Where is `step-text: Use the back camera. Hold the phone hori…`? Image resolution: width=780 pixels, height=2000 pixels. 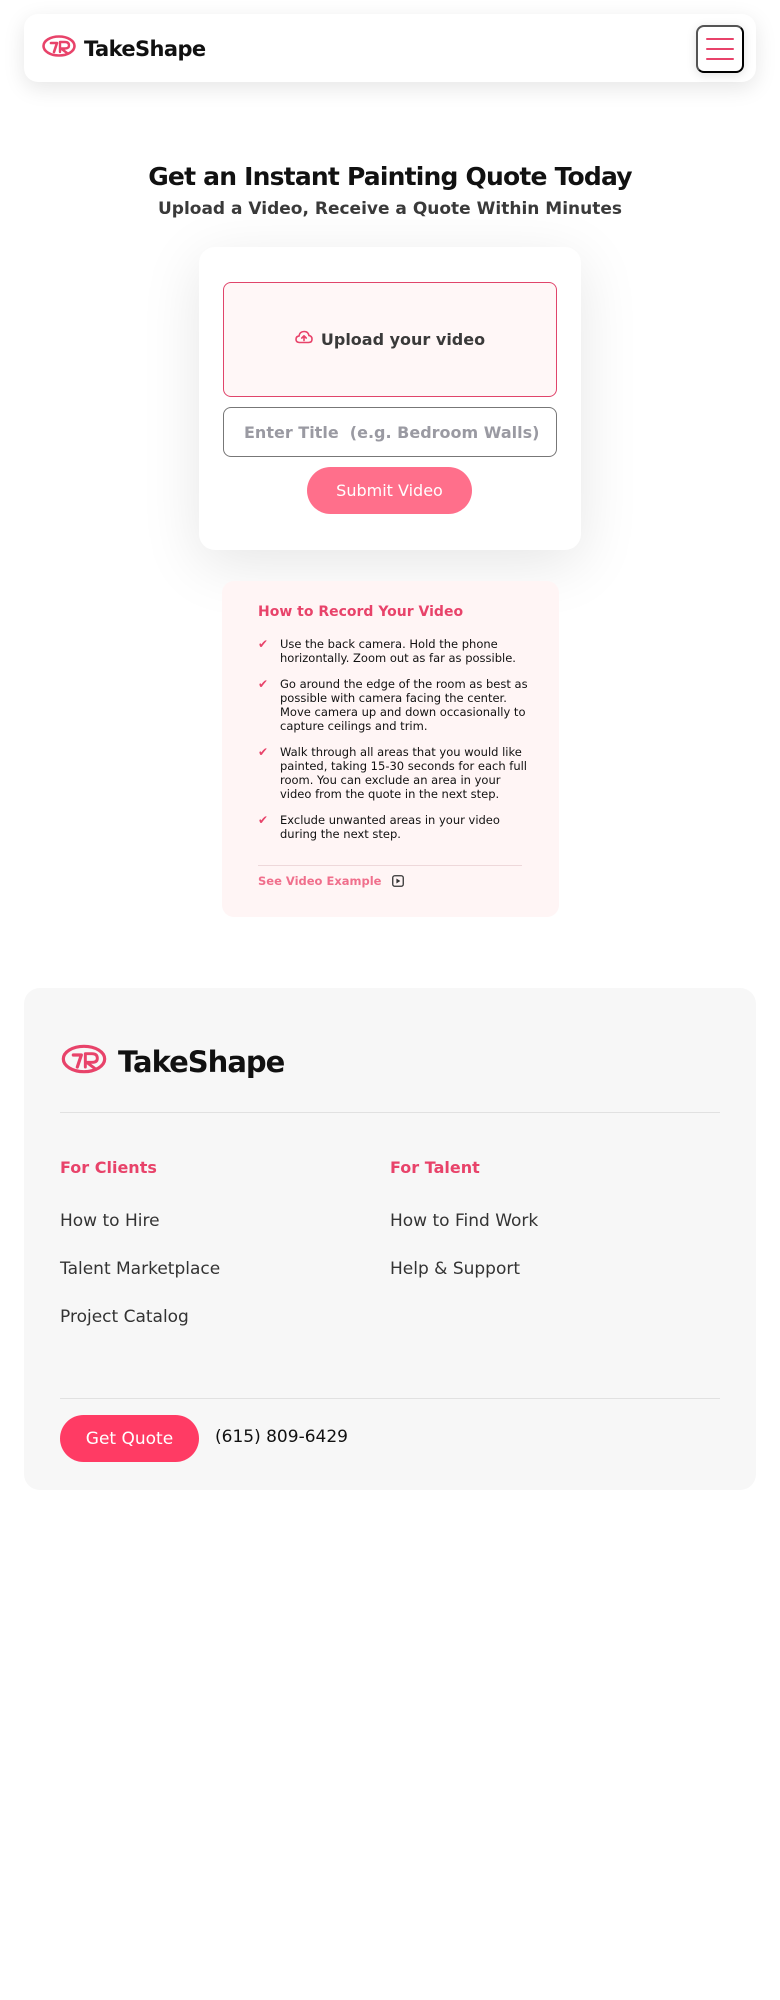 step-text: Use the back camera. Hold the phone hori… is located at coordinates (398, 651).